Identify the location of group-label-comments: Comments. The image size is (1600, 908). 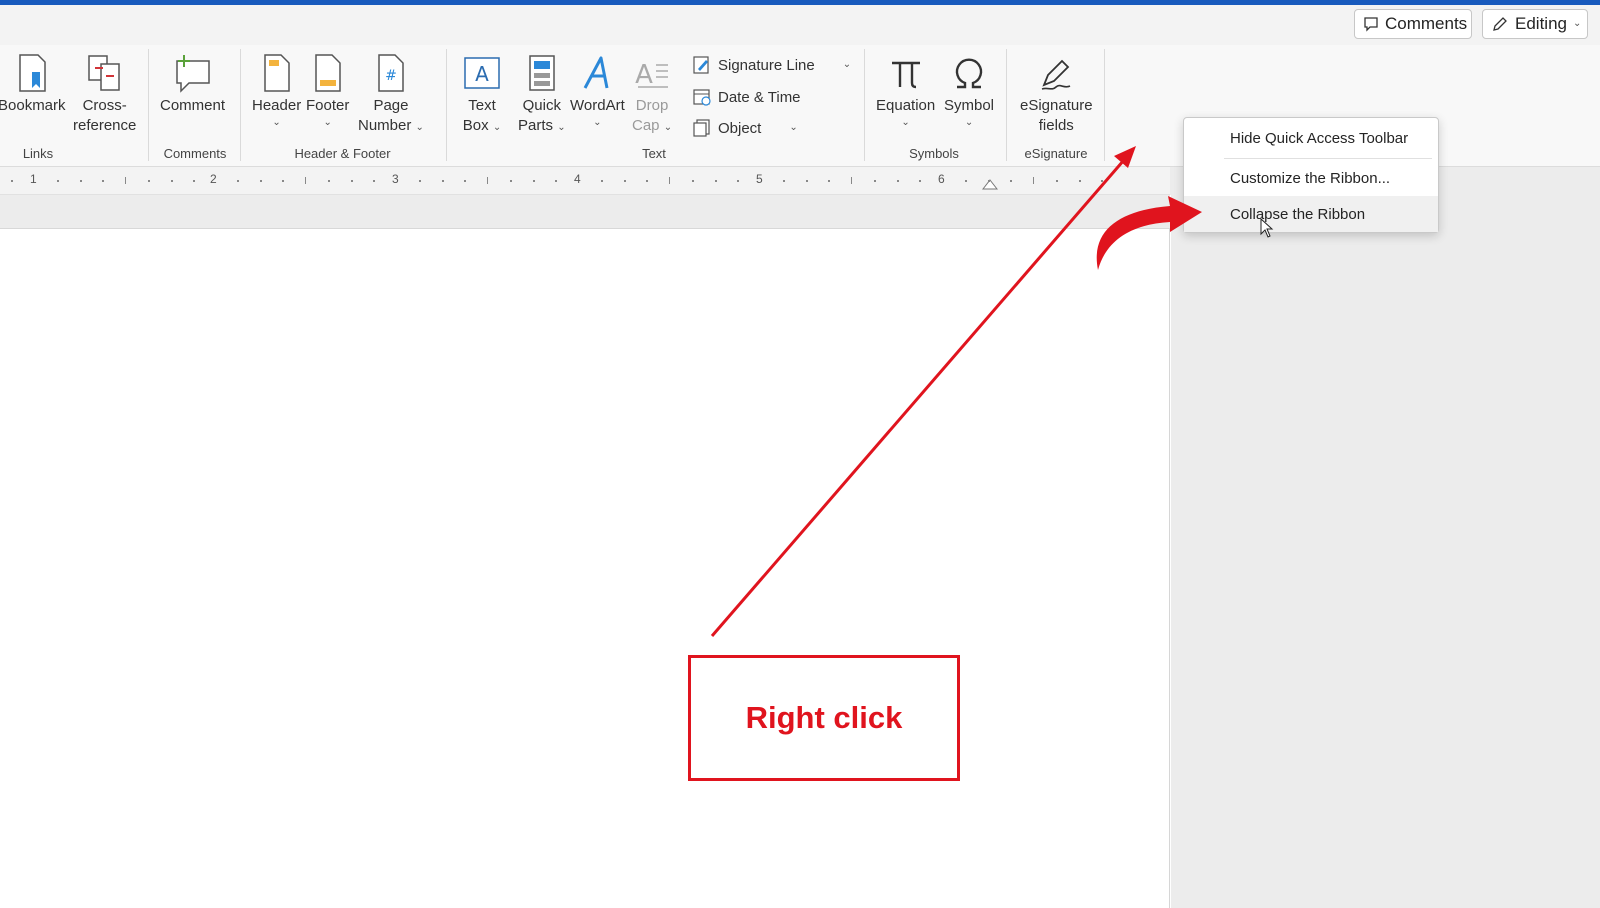
(195, 153).